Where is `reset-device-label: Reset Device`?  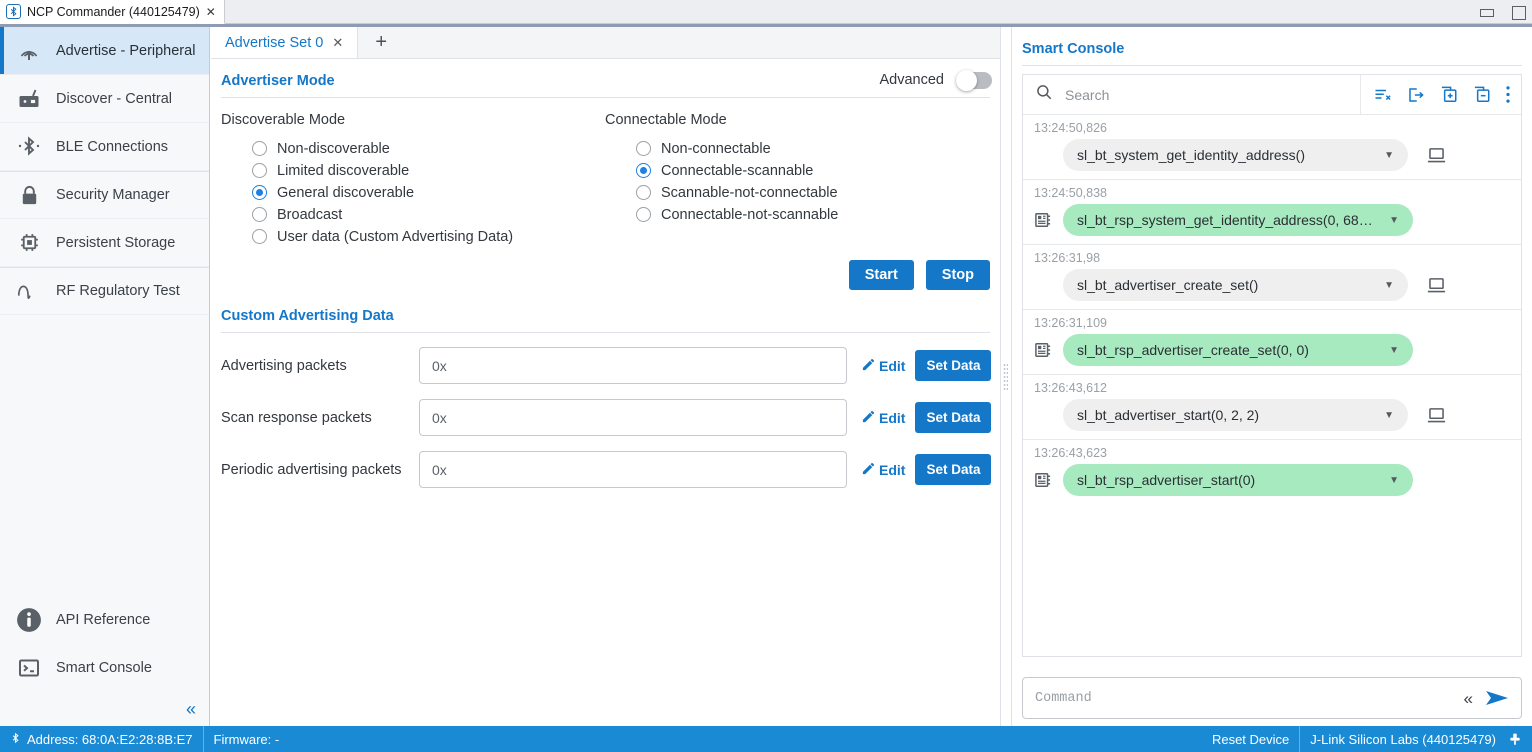
reset-device-label: Reset Device is located at coordinates (1250, 739).